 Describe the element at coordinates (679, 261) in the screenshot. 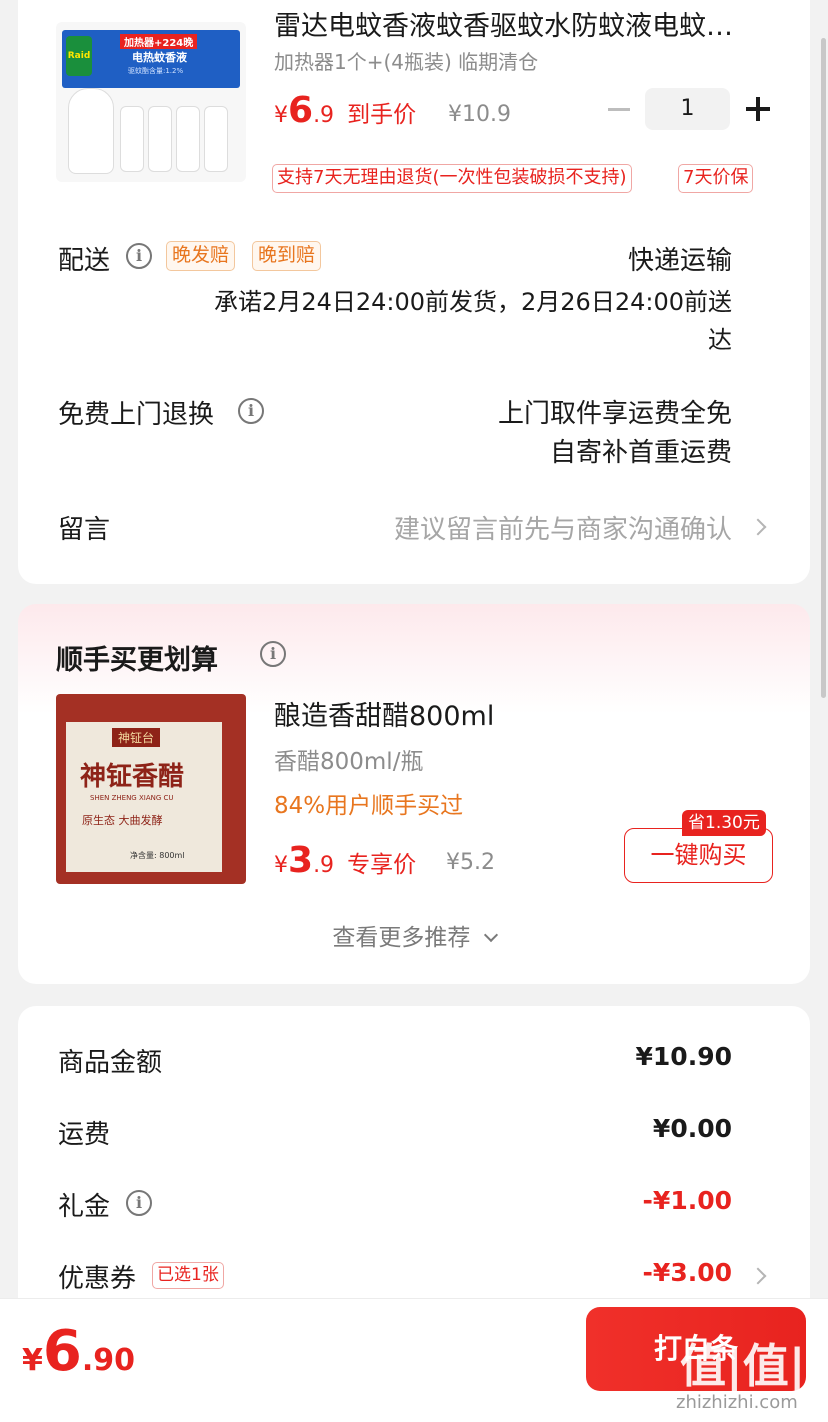

I see `delivery-method: 快递运输` at that location.